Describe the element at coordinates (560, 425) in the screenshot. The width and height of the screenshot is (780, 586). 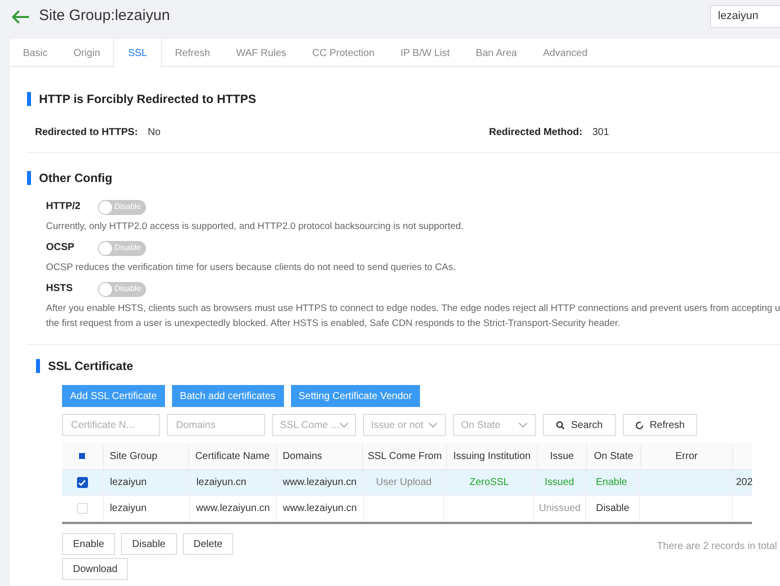
I see `search-icon` at that location.